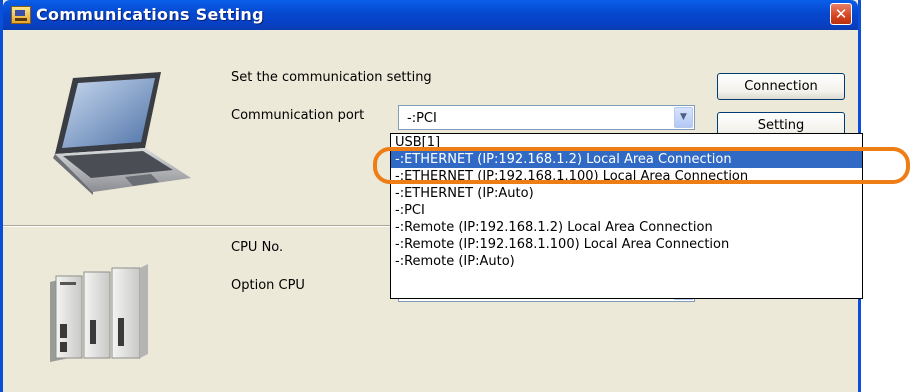 The height and width of the screenshot is (392, 910). I want to click on option-cpu-label: Option CPU, so click(268, 285).